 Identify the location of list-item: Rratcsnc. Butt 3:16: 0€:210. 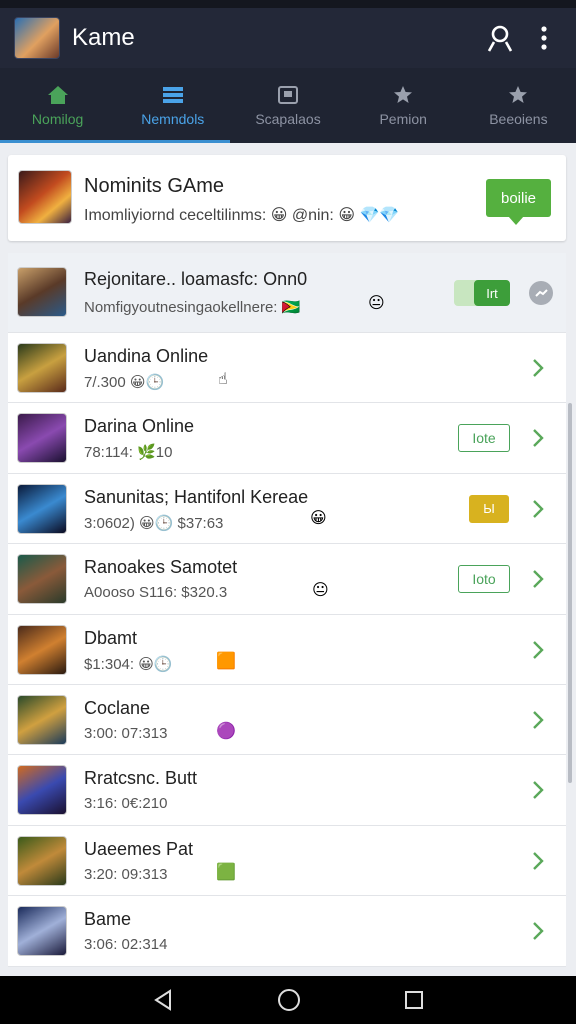
(287, 790).